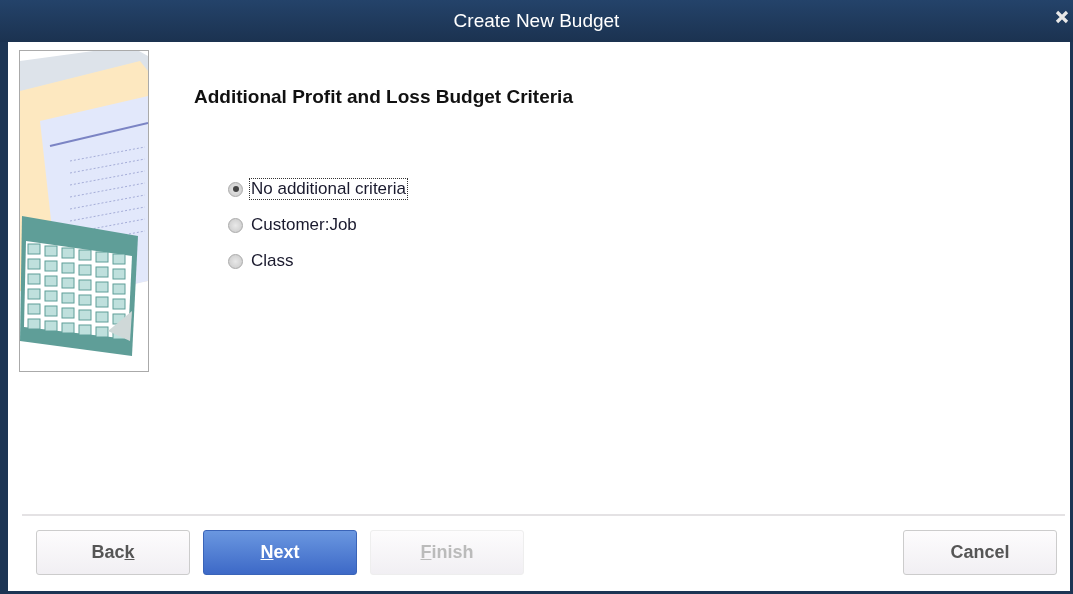 This screenshot has height=594, width=1073. What do you see at coordinates (280, 552) in the screenshot?
I see `wizard-button: Next` at bounding box center [280, 552].